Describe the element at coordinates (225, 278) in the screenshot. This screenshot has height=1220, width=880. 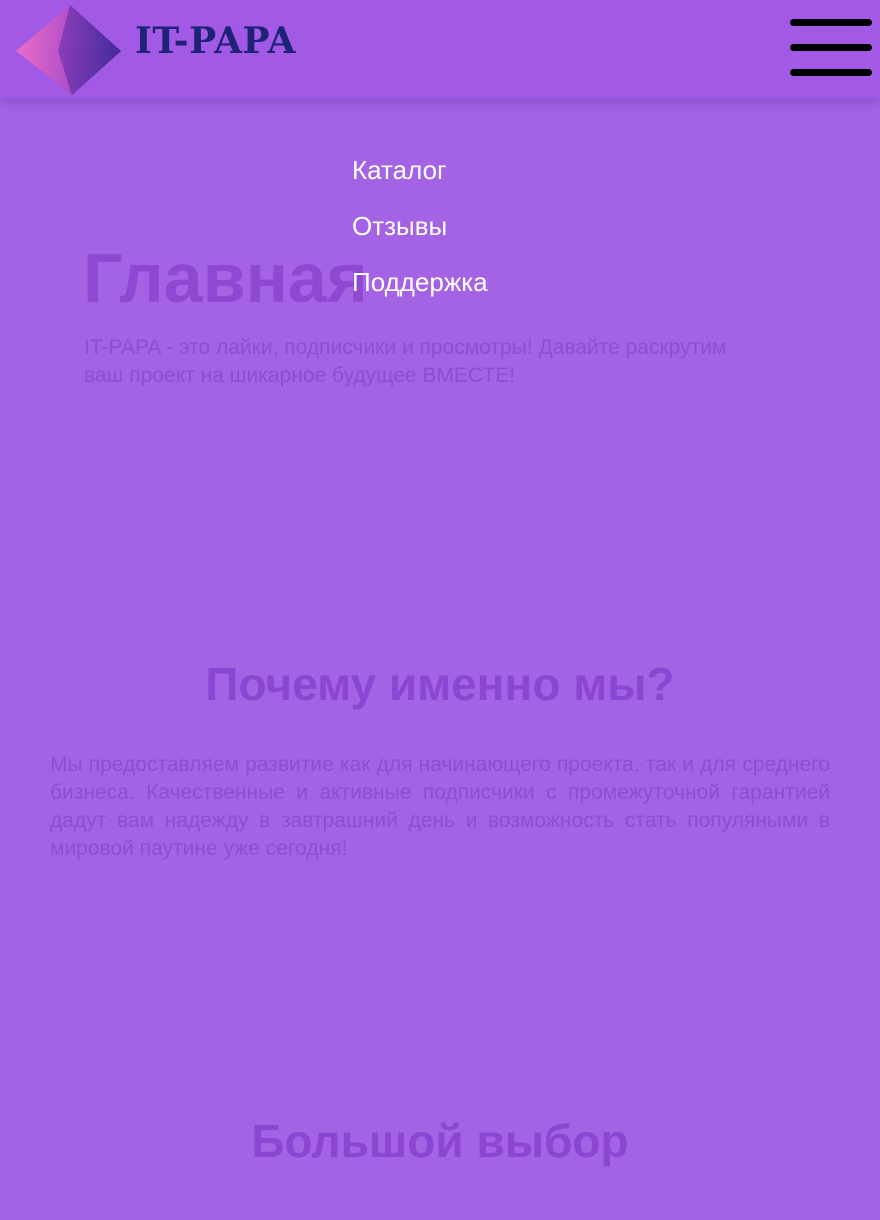
I see `hero-title: Главная` at that location.